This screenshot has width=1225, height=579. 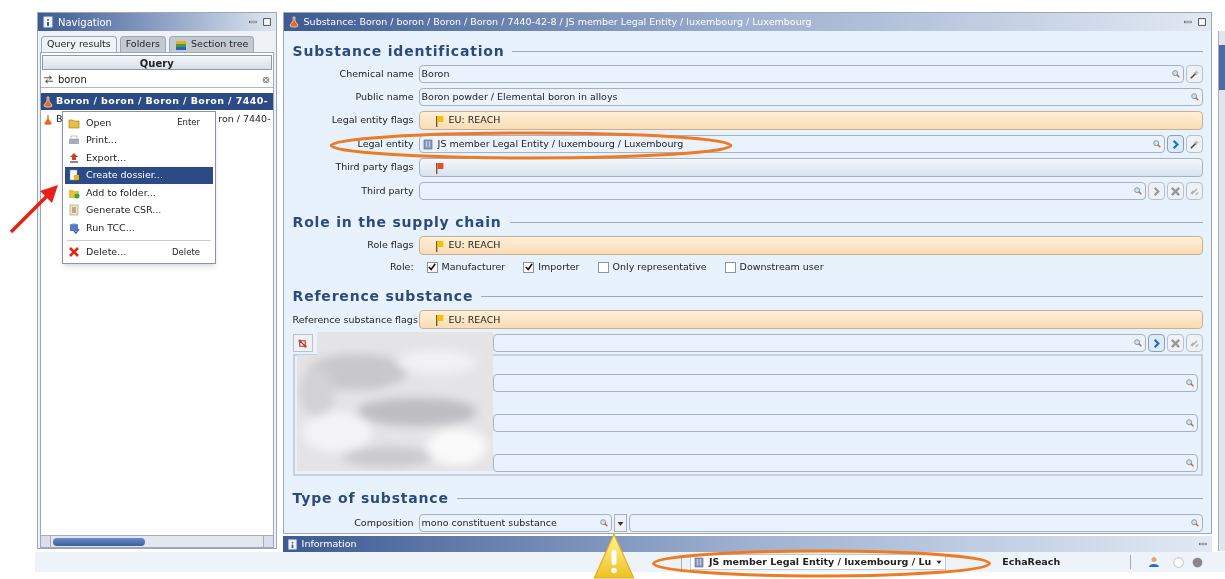 What do you see at coordinates (659, 267) in the screenshot?
I see `checkbox-label: Only representative` at bounding box center [659, 267].